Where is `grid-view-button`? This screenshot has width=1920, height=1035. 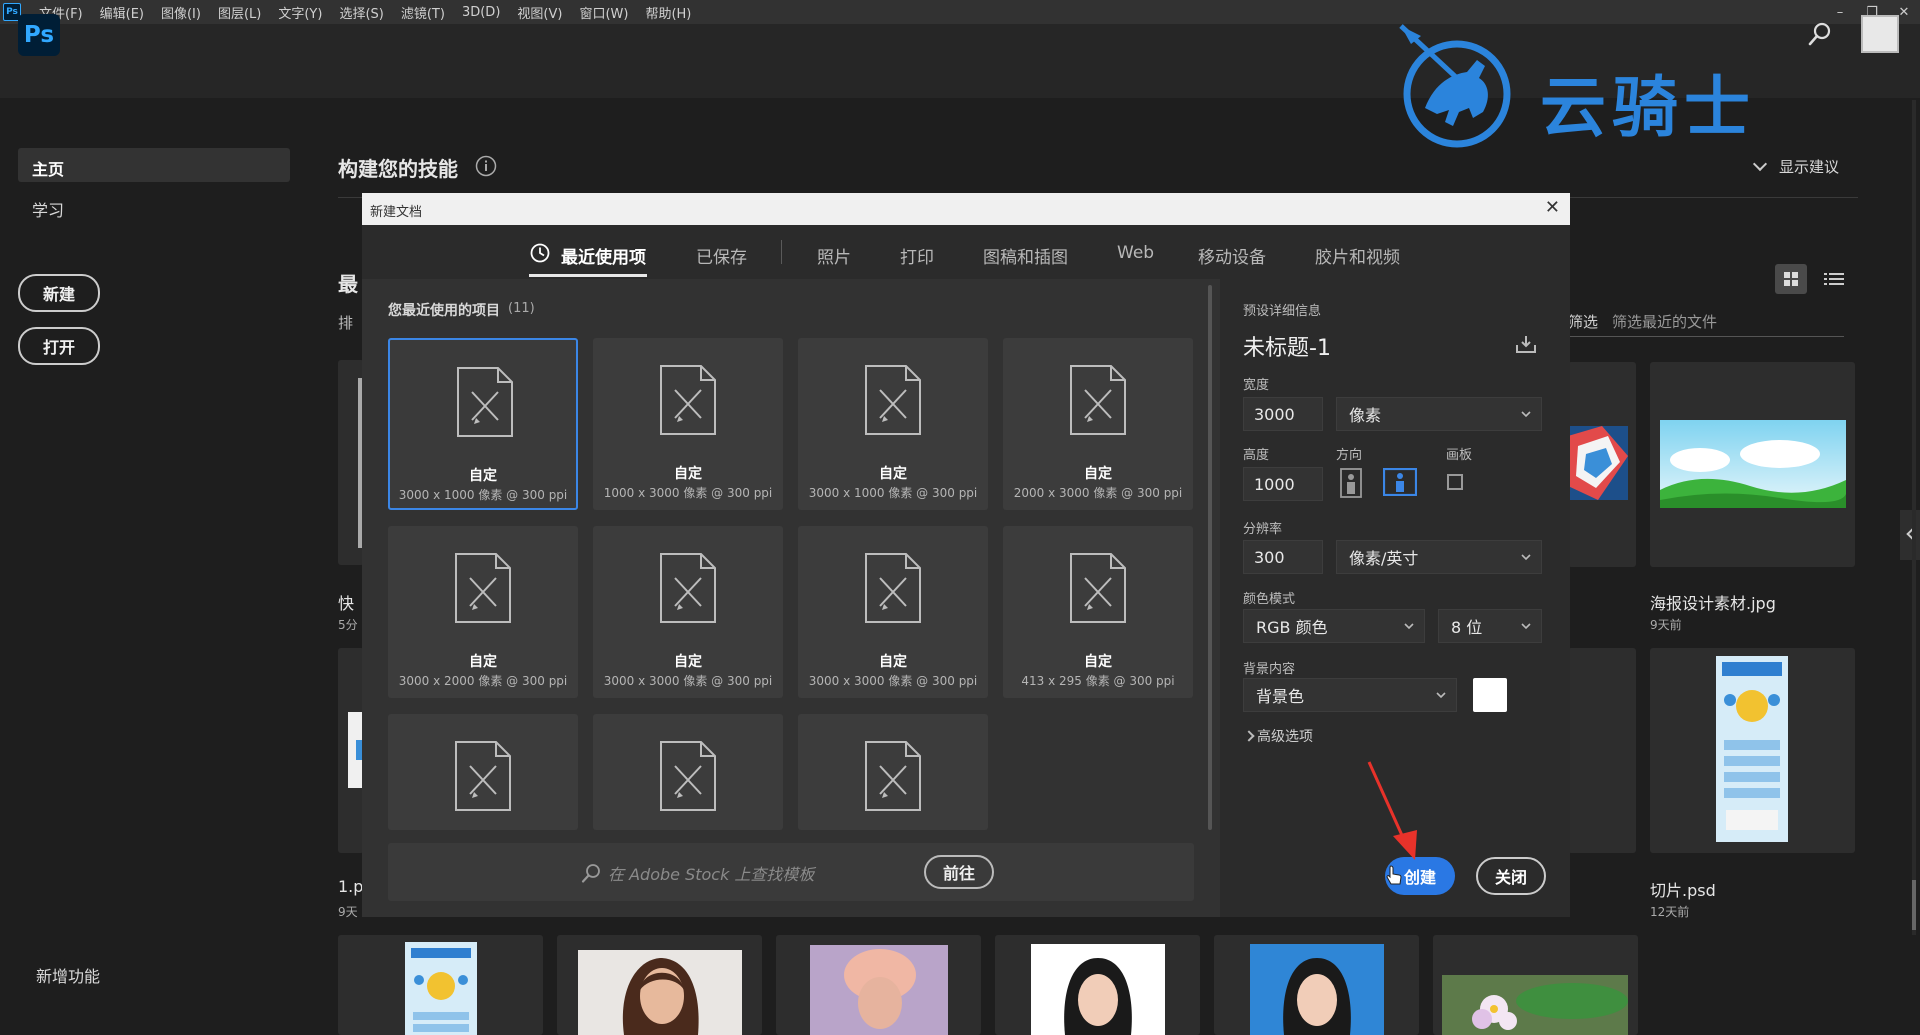
grid-view-button is located at coordinates (1791, 279).